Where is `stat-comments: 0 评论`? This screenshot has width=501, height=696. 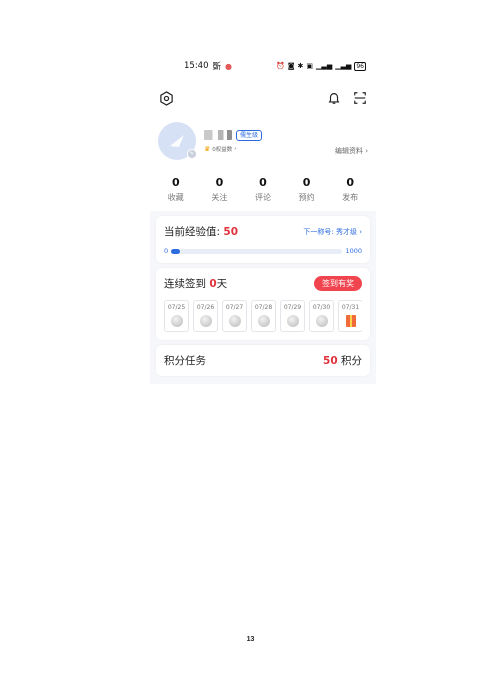 stat-comments: 0 评论 is located at coordinates (263, 189).